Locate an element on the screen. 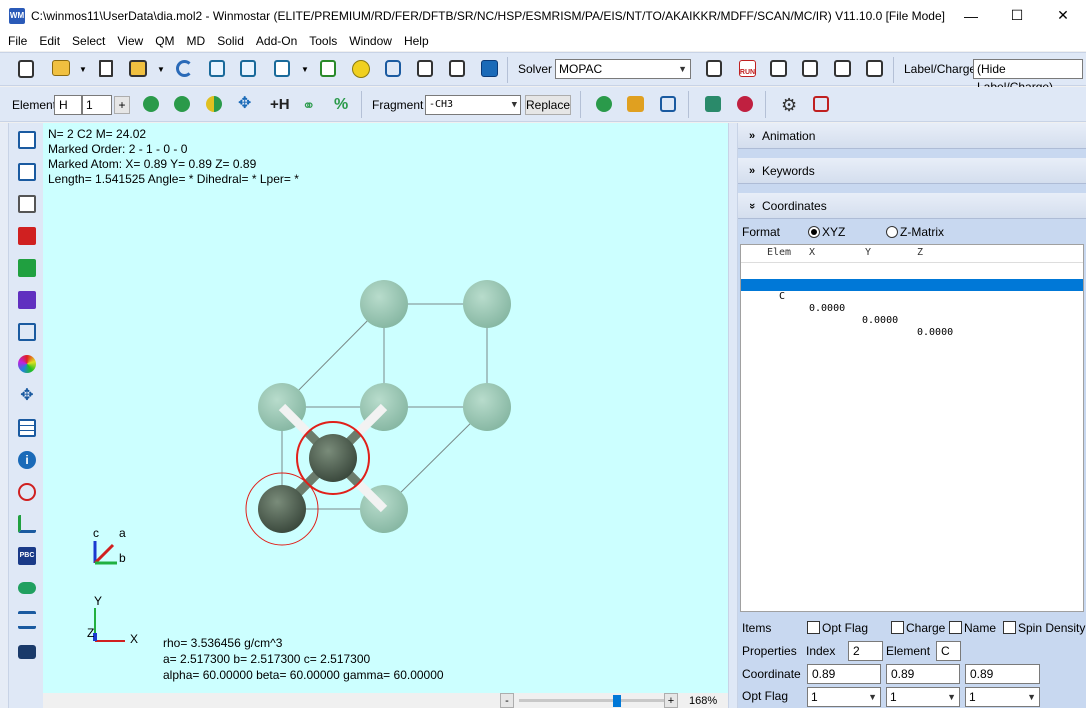 The image size is (1086, 708). add-element-button: + is located at coordinates (122, 105).